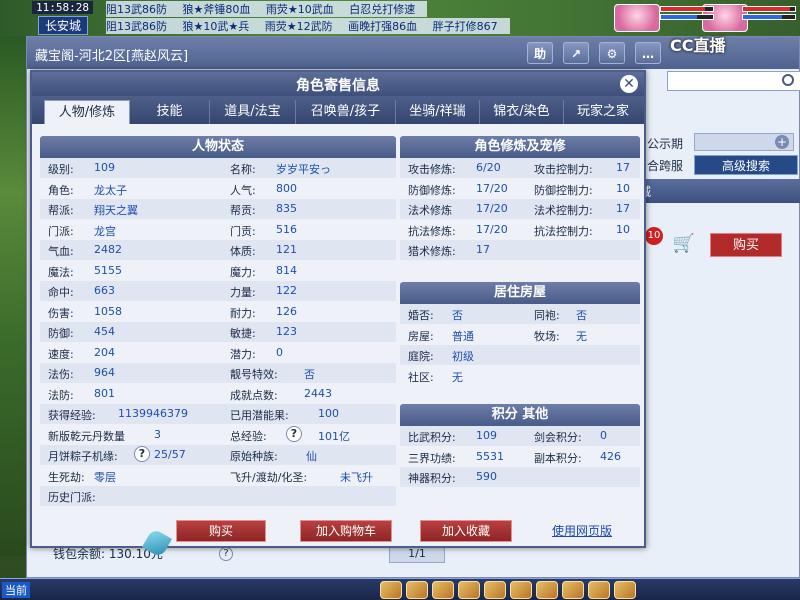 The width and height of the screenshot is (800, 600). Describe the element at coordinates (259, 415) in the screenshot. I see `field-label: 已用潜能果:` at that location.